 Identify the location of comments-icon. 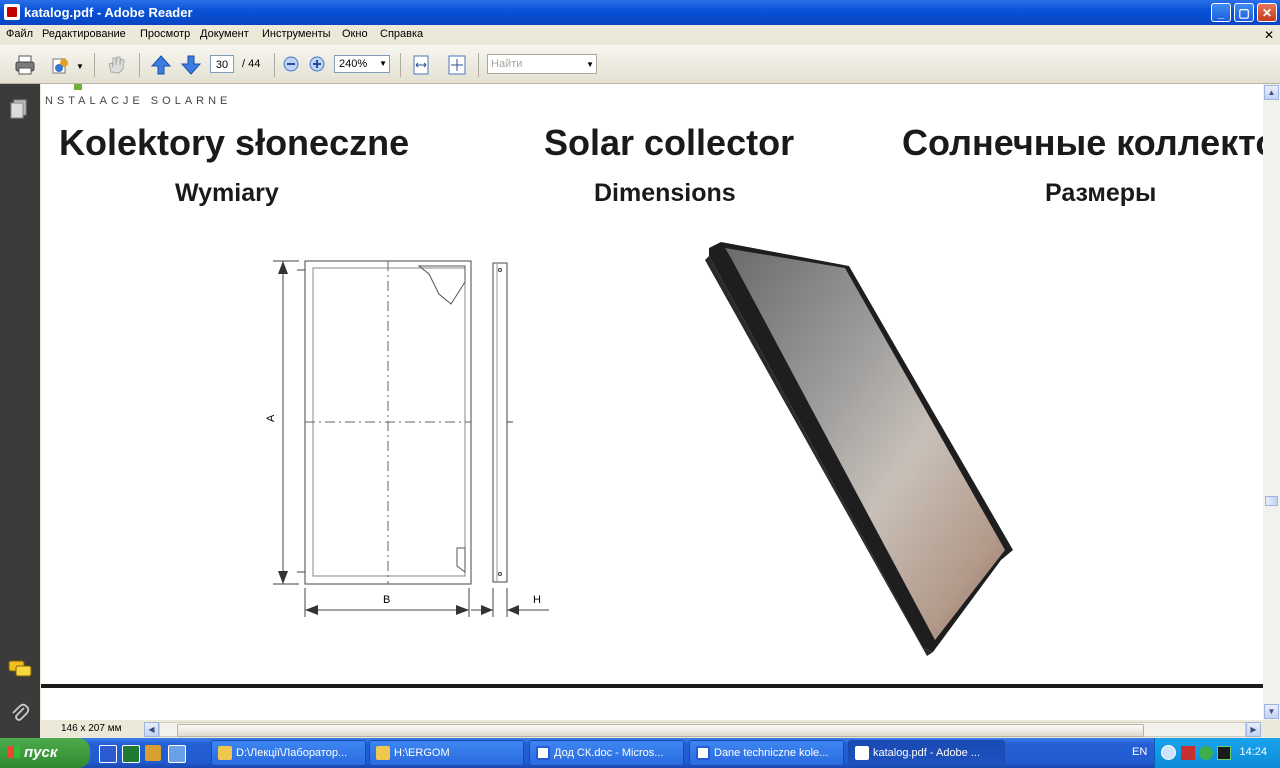
(20, 670).